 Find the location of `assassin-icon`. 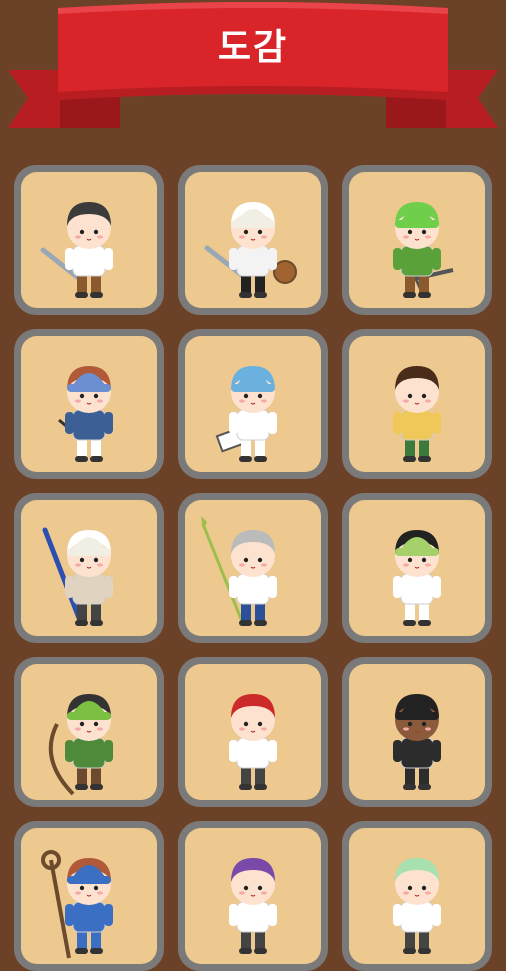

assassin-icon is located at coordinates (417, 742).